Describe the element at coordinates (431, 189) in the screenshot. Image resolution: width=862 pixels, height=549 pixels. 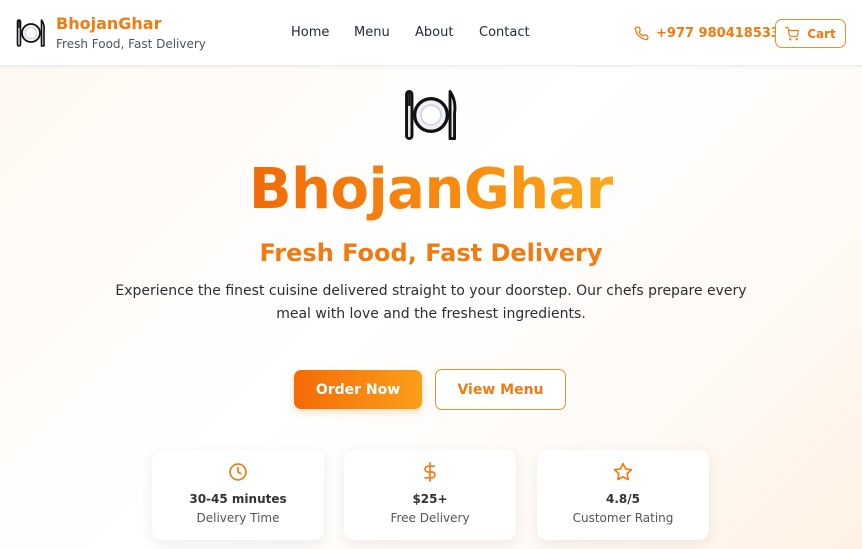
I see `hero-title: BhojanGhar` at that location.